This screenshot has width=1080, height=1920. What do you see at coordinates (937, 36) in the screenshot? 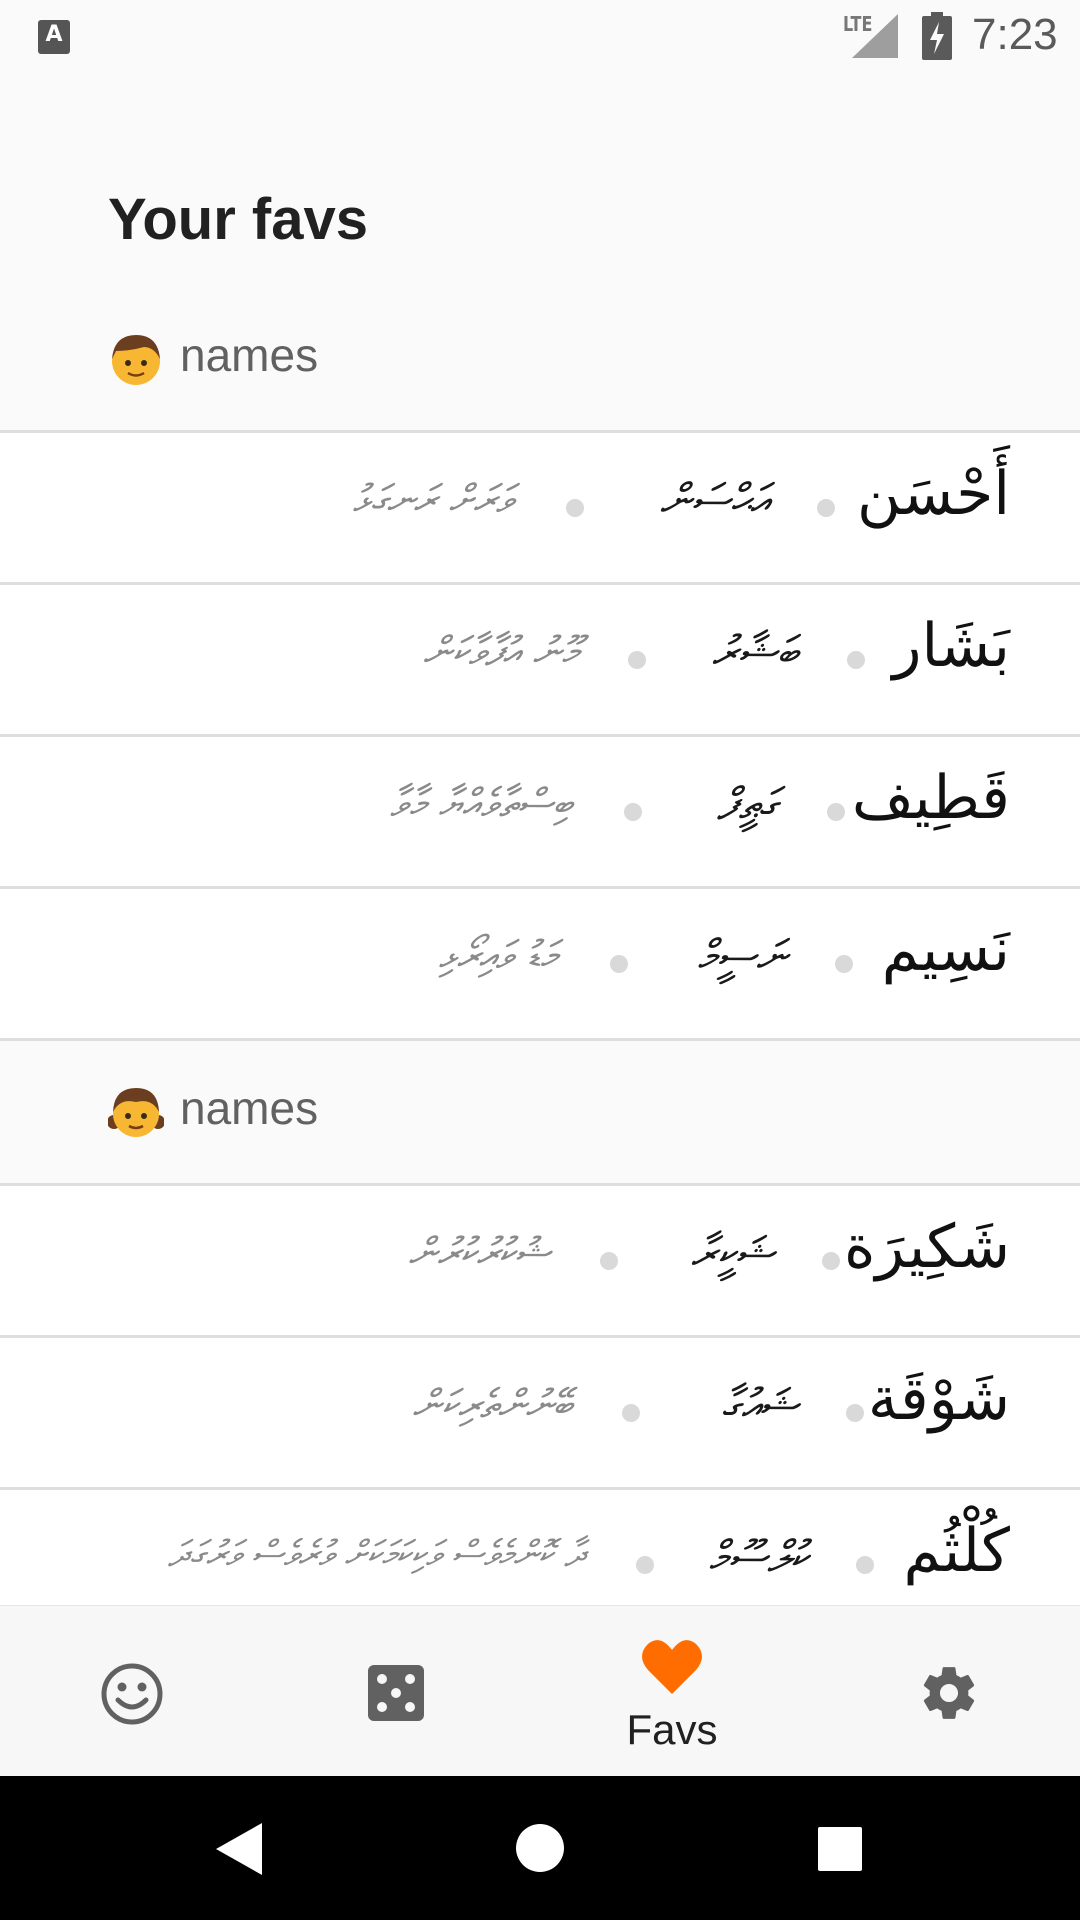
I see `battery-charging-icon` at bounding box center [937, 36].